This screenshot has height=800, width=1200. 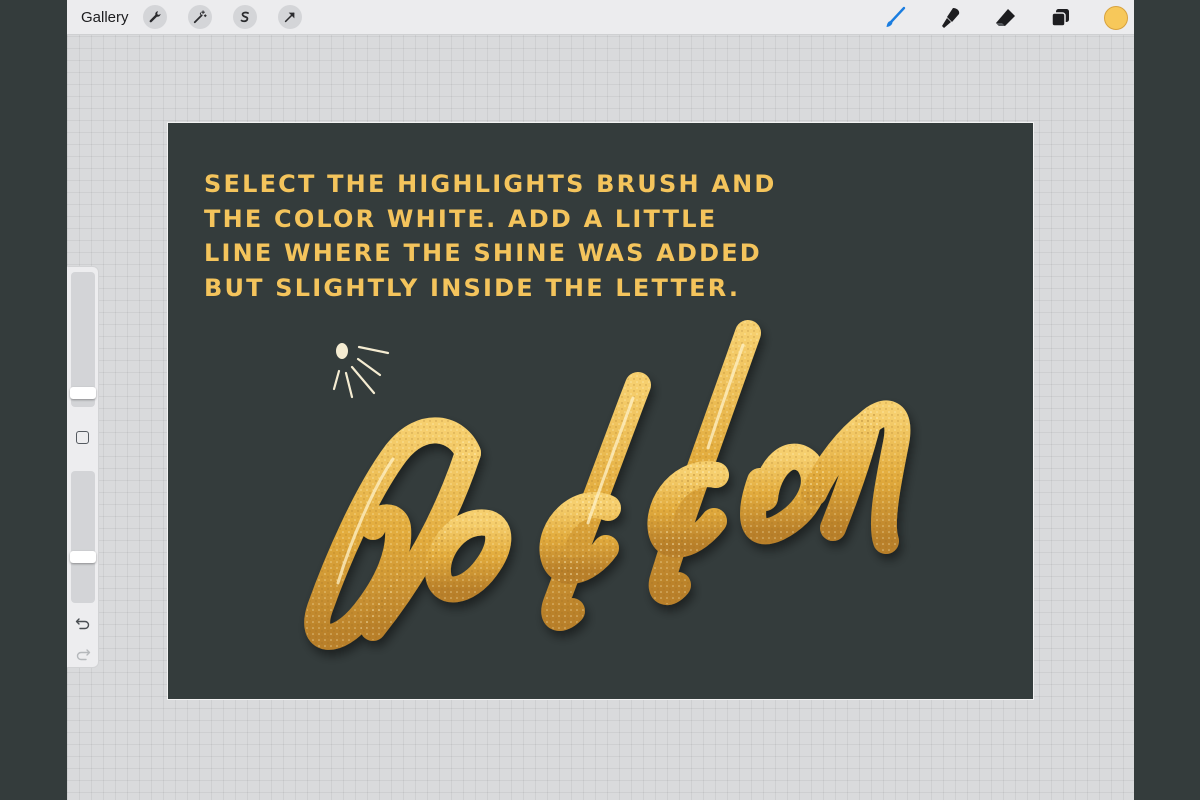 I want to click on adjustments-button, so click(x=200, y=17).